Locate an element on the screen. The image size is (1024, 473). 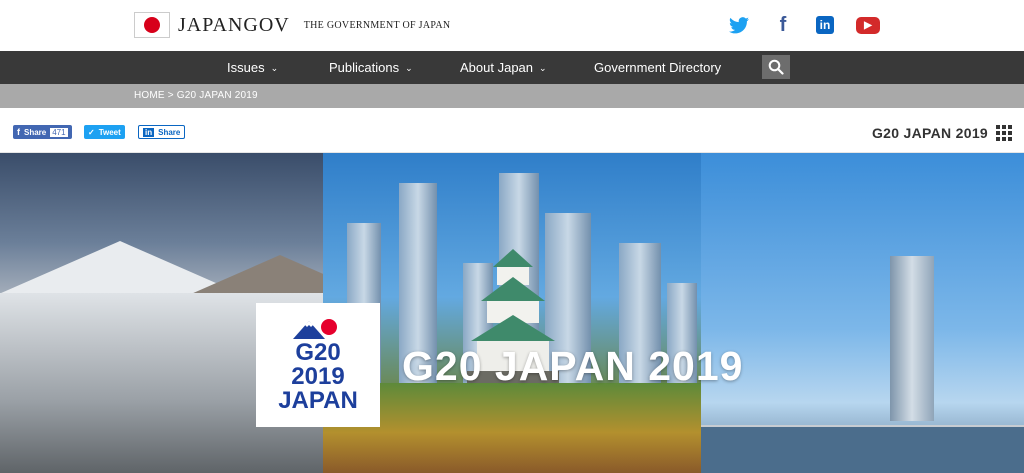
nav-item-about-japan: About Japan ⌄ is located at coordinates (503, 67).